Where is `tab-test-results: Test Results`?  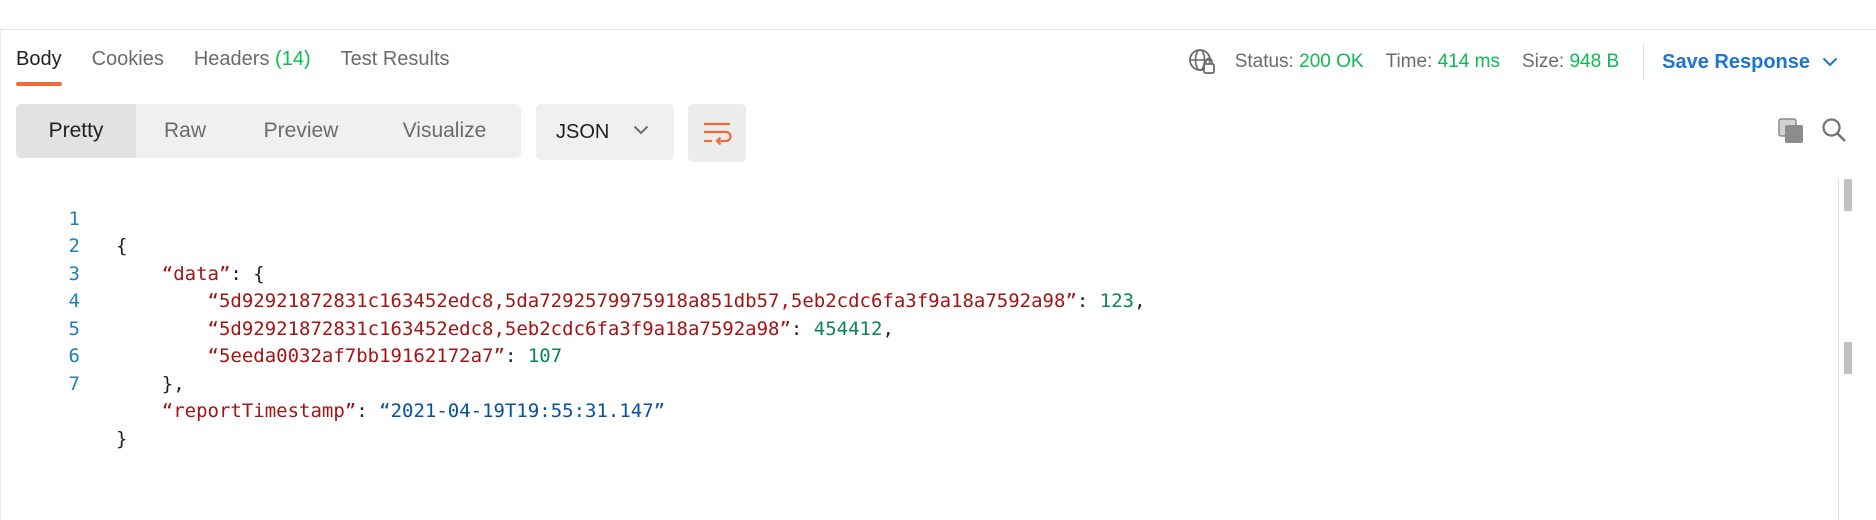 tab-test-results: Test Results is located at coordinates (395, 66).